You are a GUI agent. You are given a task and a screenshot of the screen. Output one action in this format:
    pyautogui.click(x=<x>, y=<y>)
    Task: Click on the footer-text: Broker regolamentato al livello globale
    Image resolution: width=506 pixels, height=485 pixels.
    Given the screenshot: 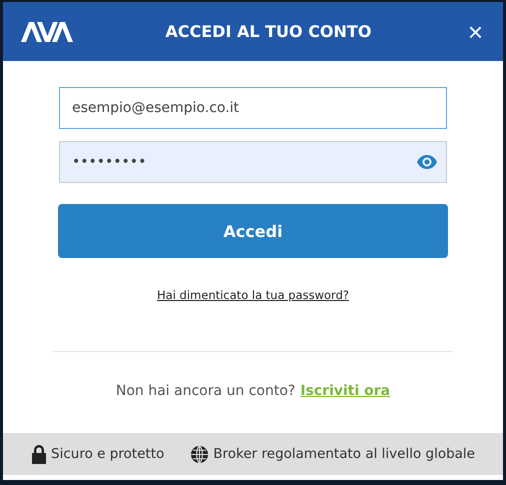 What is the action you would take?
    pyautogui.click(x=344, y=454)
    